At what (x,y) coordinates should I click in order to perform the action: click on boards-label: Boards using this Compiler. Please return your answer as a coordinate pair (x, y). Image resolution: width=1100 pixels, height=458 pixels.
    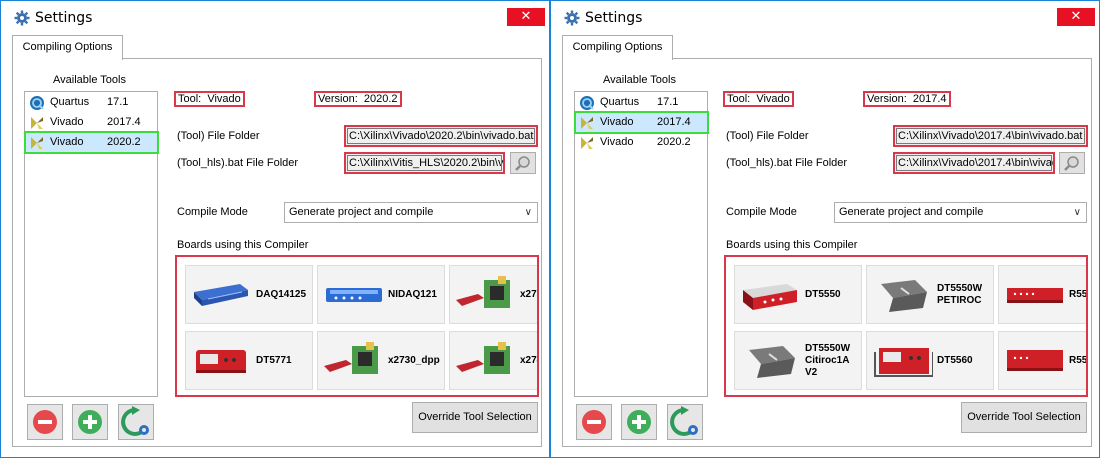
    Looking at the image, I should click on (792, 245).